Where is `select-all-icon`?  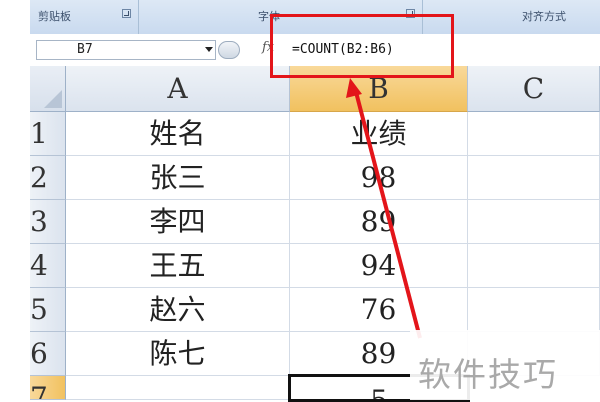 select-all-icon is located at coordinates (53, 99).